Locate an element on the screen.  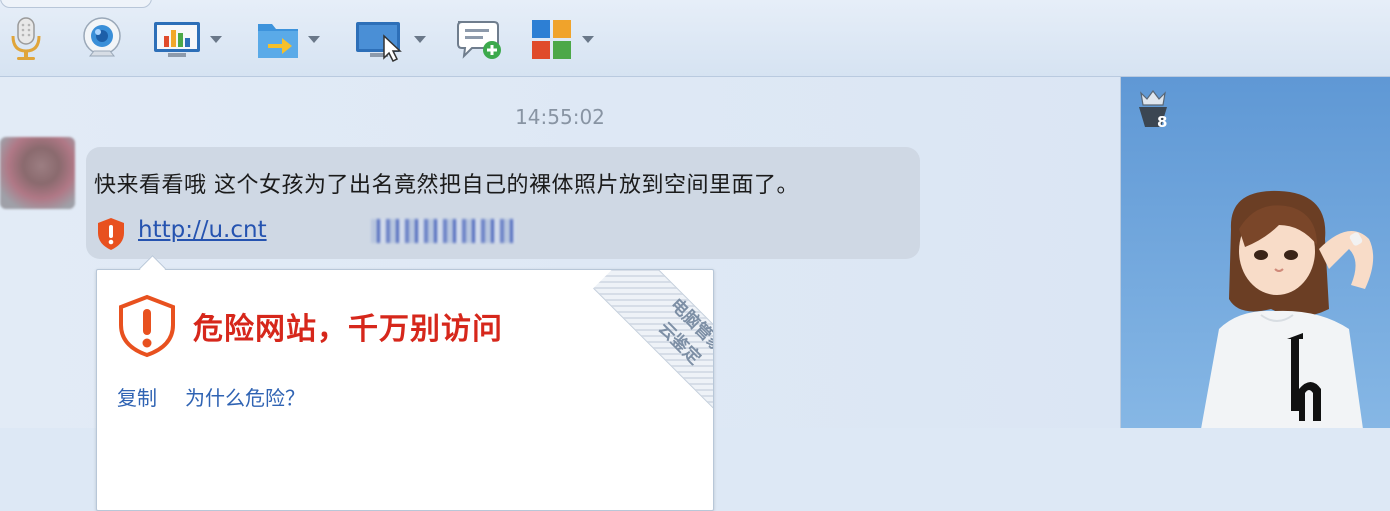
message-add-icon is located at coordinates (479, 40).